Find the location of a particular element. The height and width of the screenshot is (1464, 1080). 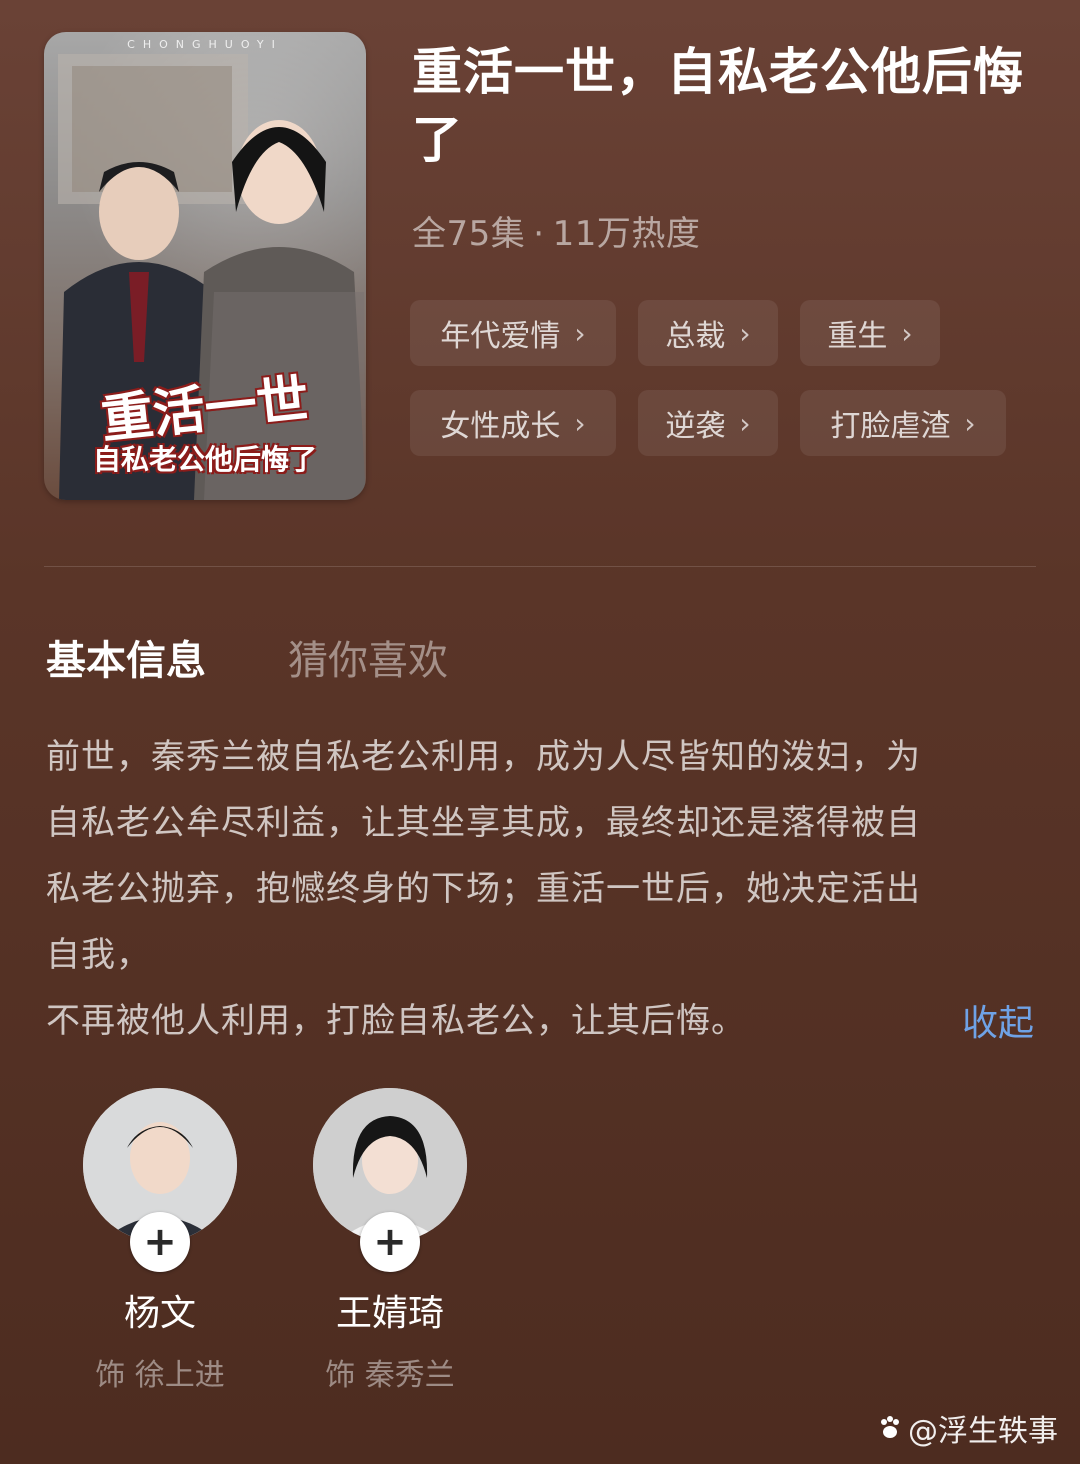

tag-label: 年代爱情 is located at coordinates (500, 336).